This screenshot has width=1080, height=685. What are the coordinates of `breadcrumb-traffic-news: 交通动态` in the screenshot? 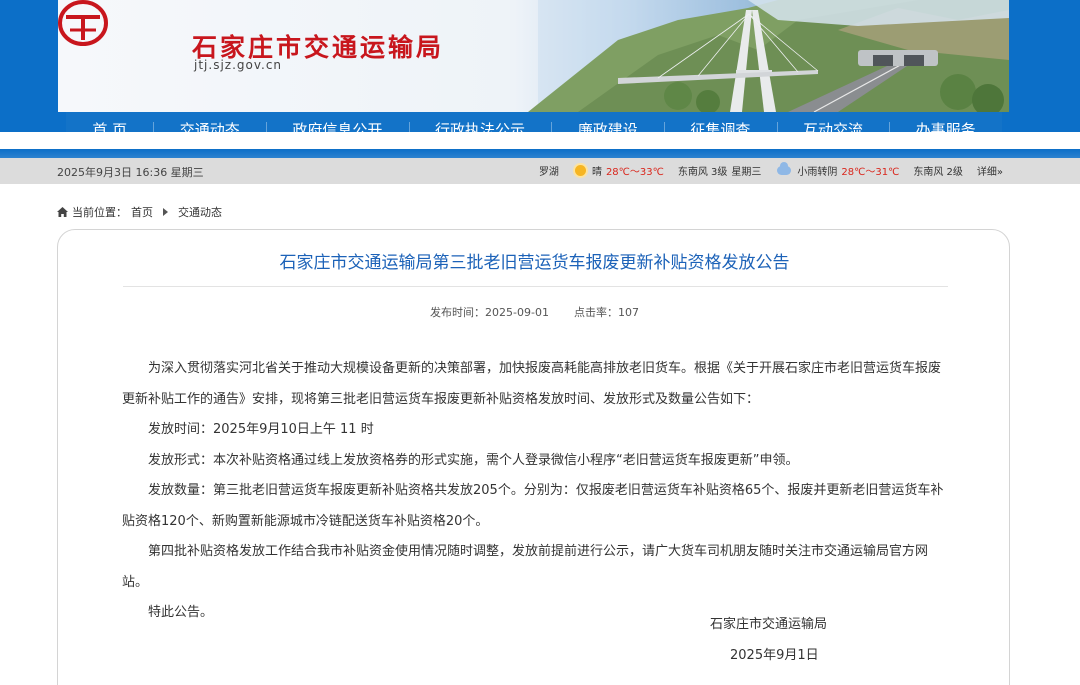 It's located at (200, 212).